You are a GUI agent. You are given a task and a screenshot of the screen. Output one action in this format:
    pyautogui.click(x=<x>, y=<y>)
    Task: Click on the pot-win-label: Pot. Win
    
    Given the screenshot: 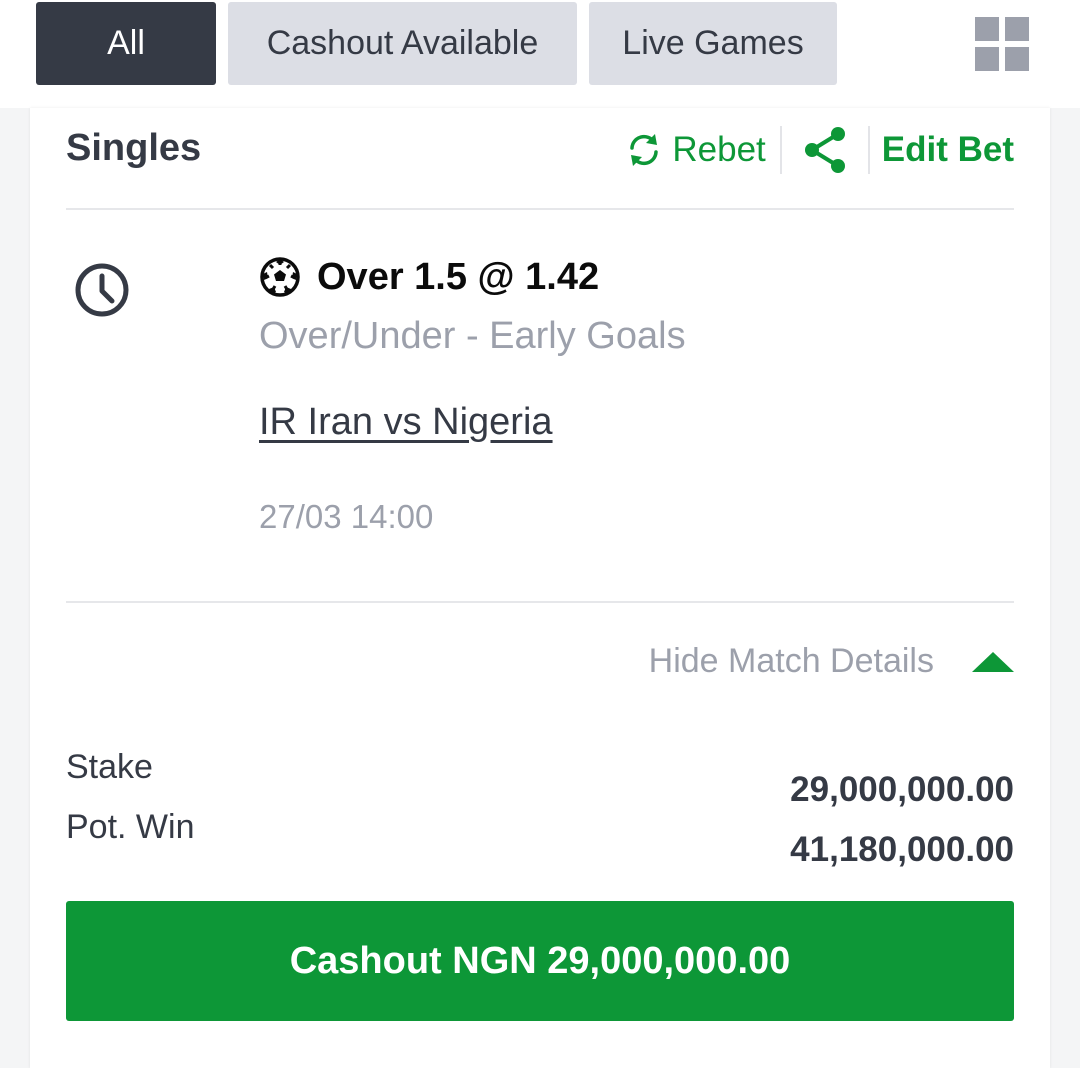 What is the action you would take?
    pyautogui.click(x=130, y=827)
    